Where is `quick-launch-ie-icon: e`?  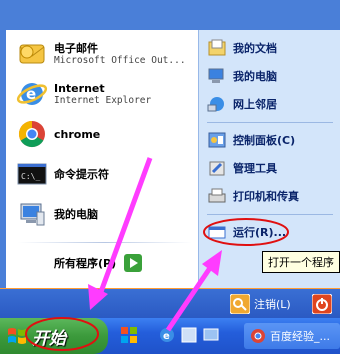 quick-launch-ie-icon: e is located at coordinates (167, 336).